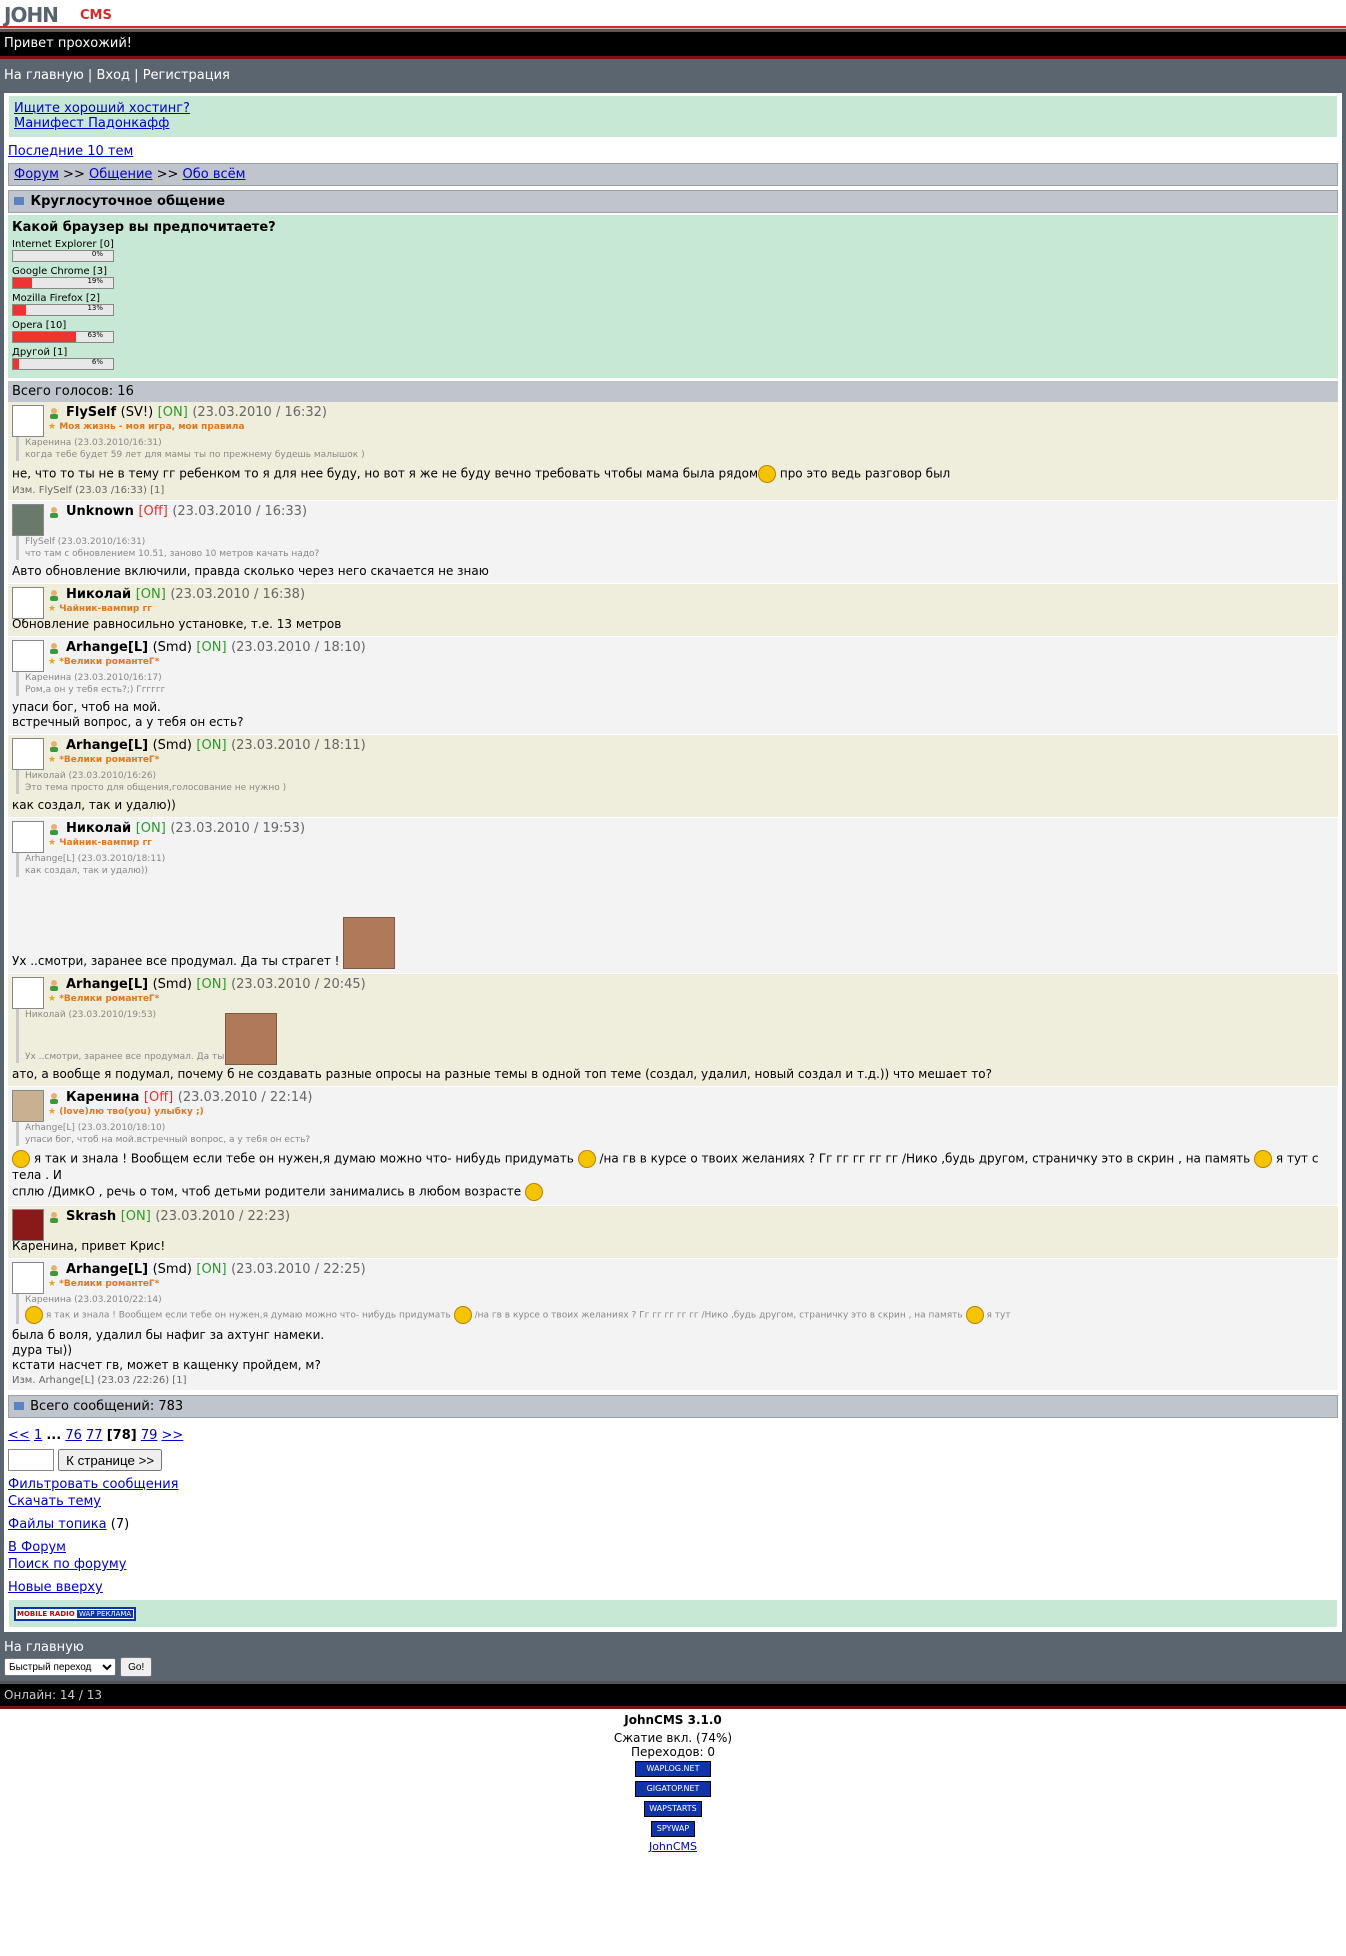 Image resolution: width=1346 pixels, height=1956 pixels. Describe the element at coordinates (63, 310) in the screenshot. I see `poll-bar: 13%` at that location.